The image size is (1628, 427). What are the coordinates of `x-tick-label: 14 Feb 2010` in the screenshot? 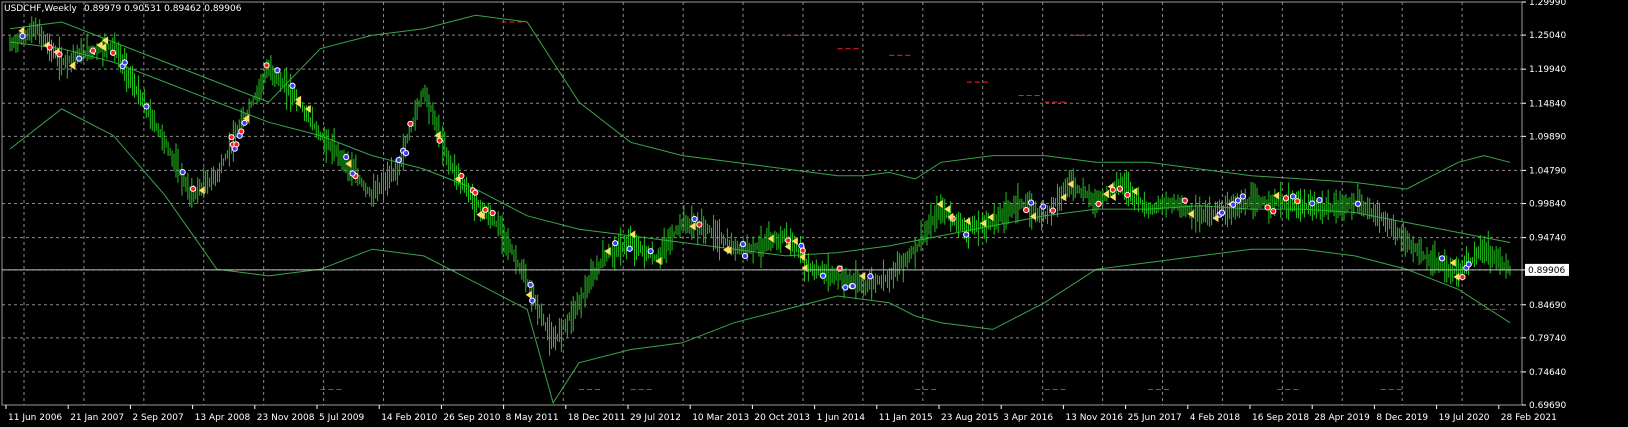 It's located at (409, 418).